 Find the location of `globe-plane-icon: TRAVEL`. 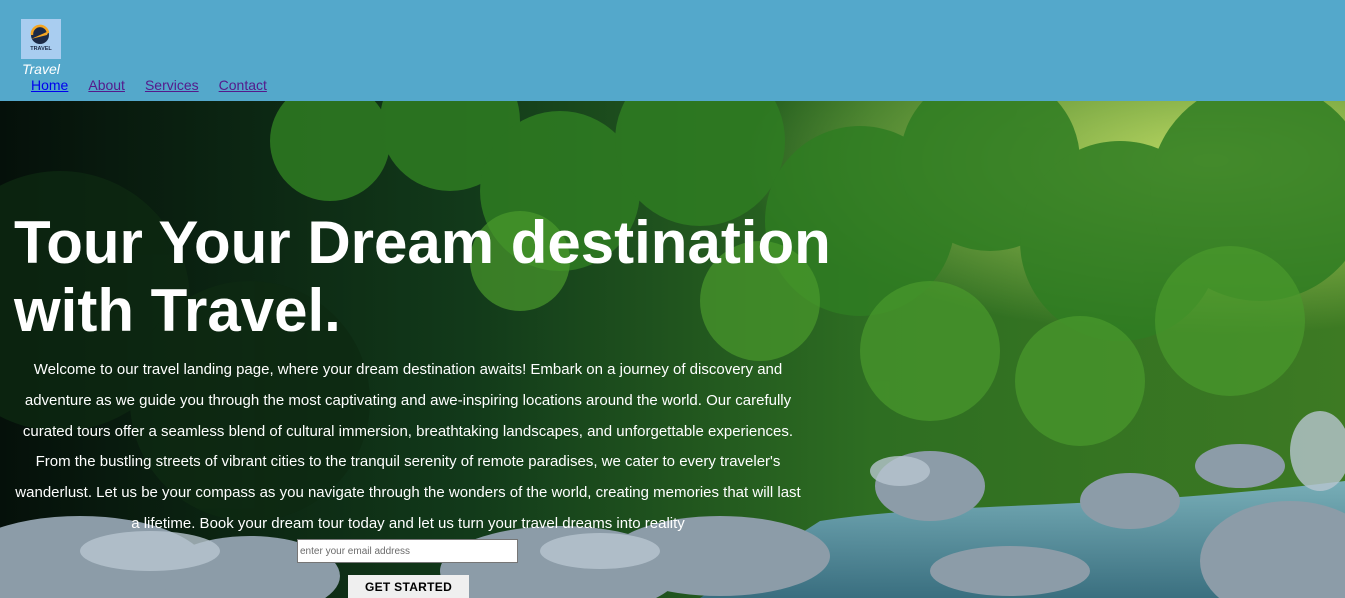

globe-plane-icon: TRAVEL is located at coordinates (41, 39).